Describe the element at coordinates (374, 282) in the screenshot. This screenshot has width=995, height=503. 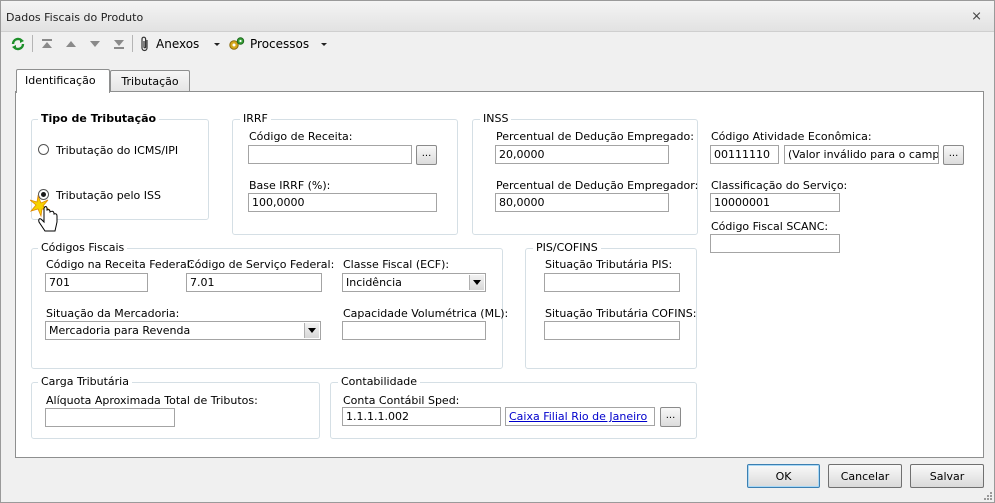
I see `classe-fiscal-value: Incidência` at that location.